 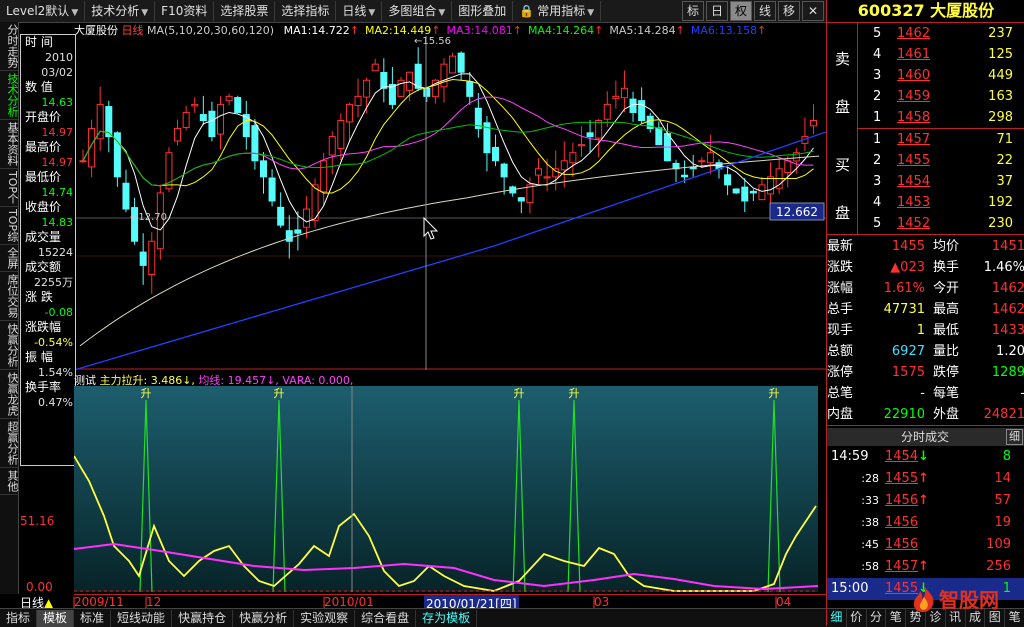 What do you see at coordinates (325, 618) in the screenshot?
I see `bottom-tab-6: 实验观察` at bounding box center [325, 618].